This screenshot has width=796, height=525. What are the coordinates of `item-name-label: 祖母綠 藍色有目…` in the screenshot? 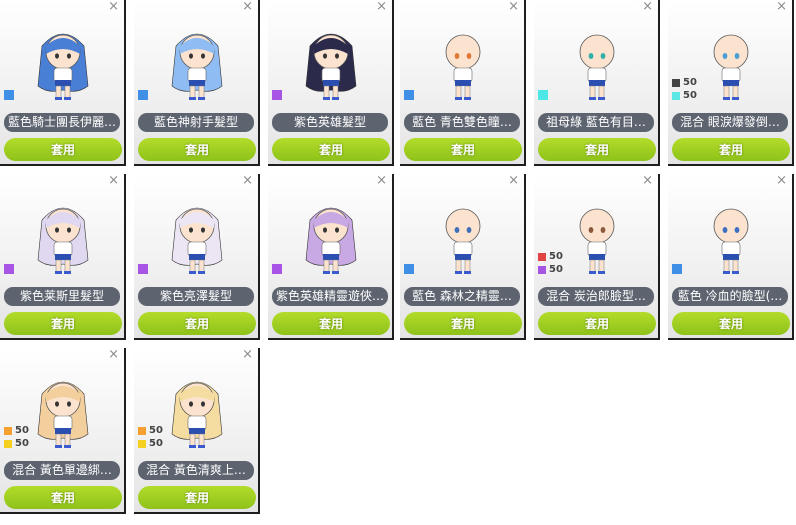 It's located at (596, 122).